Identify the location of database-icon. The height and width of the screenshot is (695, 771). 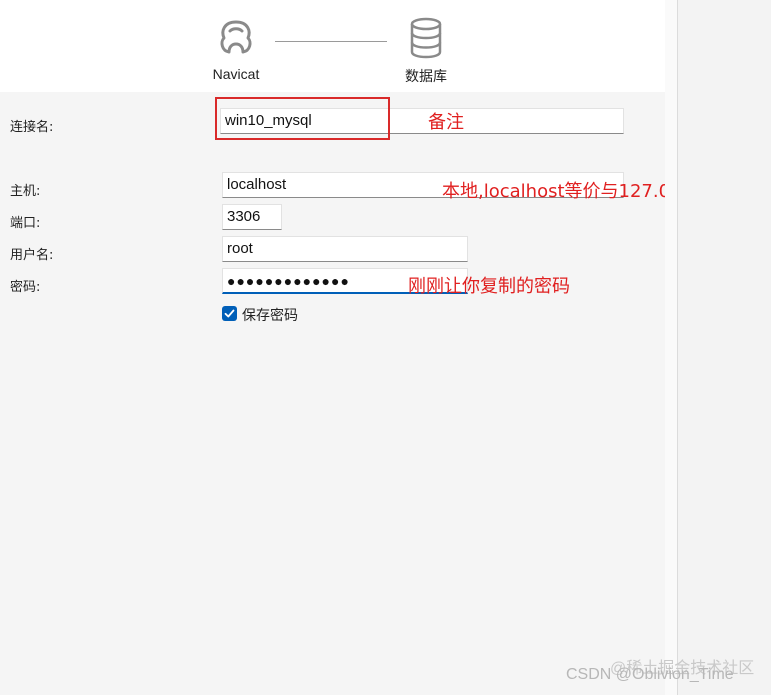
(426, 39).